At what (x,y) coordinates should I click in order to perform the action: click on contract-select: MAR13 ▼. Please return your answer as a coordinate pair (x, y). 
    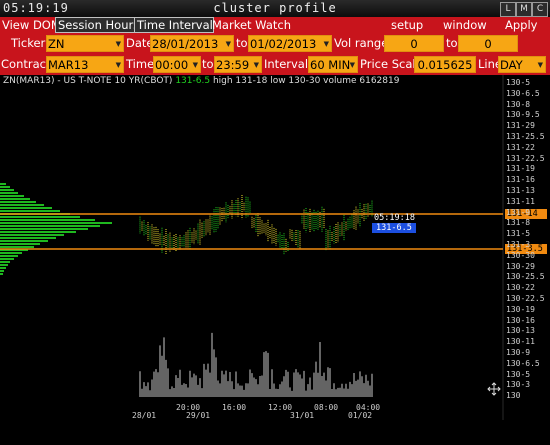
    Looking at the image, I should click on (85, 64).